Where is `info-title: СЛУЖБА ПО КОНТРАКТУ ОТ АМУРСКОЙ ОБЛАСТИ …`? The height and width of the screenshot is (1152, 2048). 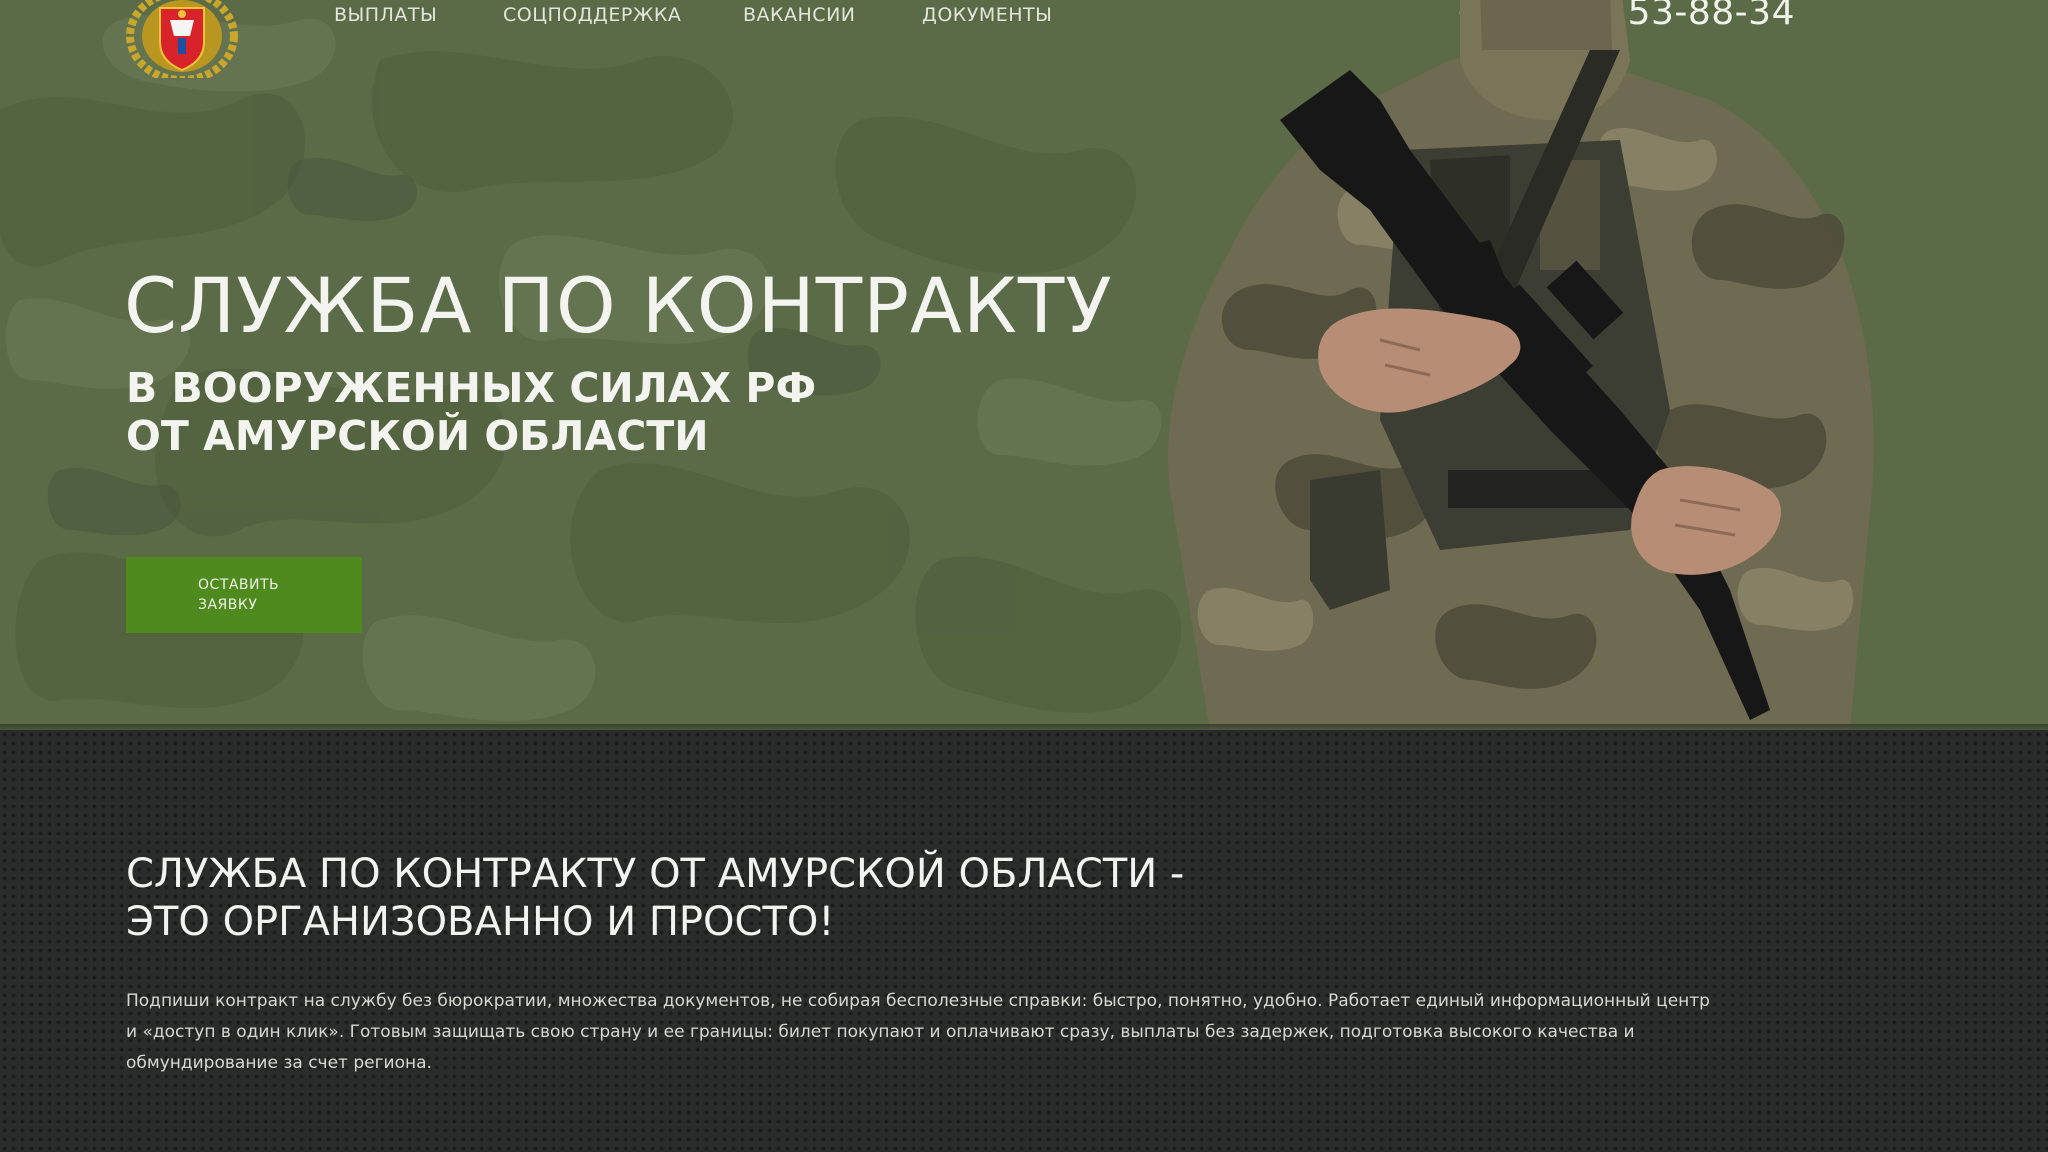
info-title: СЛУЖБА ПО КОНТРАКТУ ОТ АМУРСКОЙ ОБЛАСТИ … is located at coordinates (655, 898).